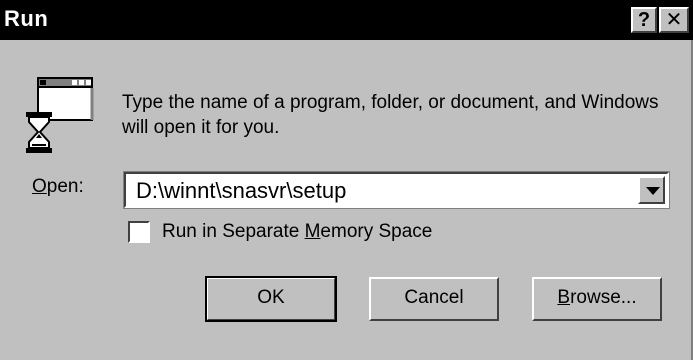 This screenshot has height=360, width=693. What do you see at coordinates (376, 231) in the screenshot?
I see `separate-memory-label-post: emory Space` at bounding box center [376, 231].